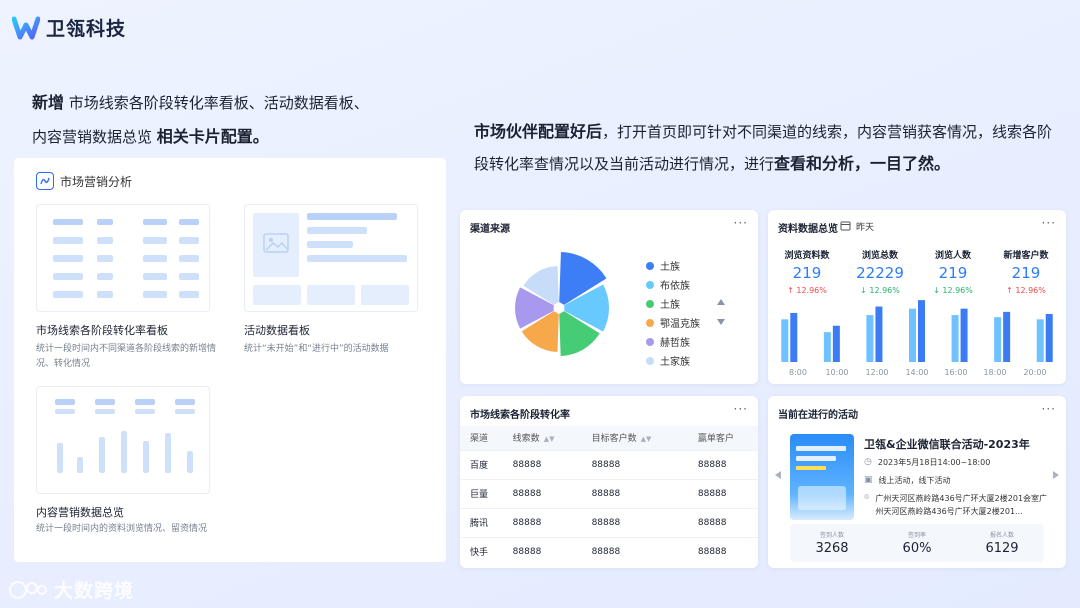 This screenshot has width=1080, height=608. I want to click on legend-item-4: 赫哲族, so click(668, 341).